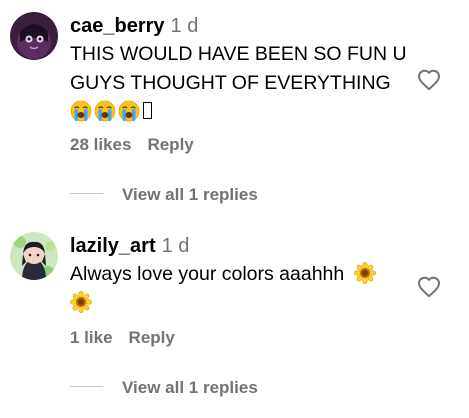 The height and width of the screenshot is (418, 469). Describe the element at coordinates (230, 83) in the screenshot. I see `comment-text-line: GUYS THOUGHT OF EVERYTHING` at that location.